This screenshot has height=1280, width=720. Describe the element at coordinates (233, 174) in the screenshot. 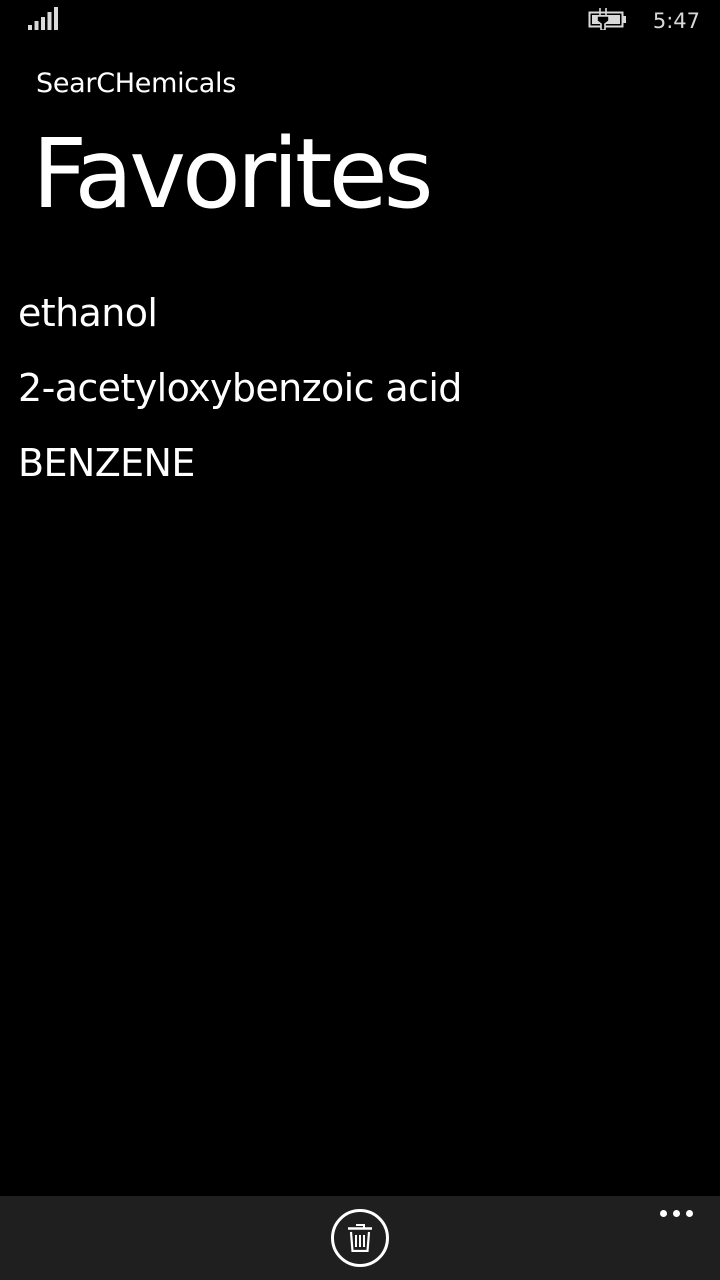

I see `page-title: Favorites` at that location.